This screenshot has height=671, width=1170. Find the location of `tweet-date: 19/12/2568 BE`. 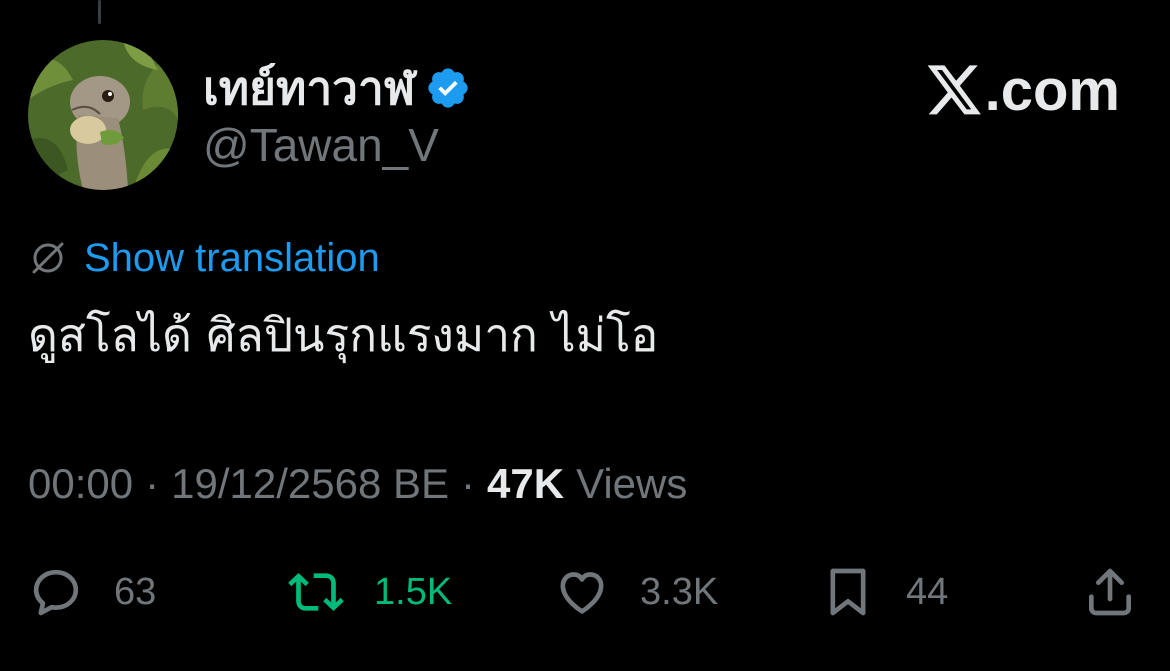

tweet-date: 19/12/2568 BE is located at coordinates (310, 484).